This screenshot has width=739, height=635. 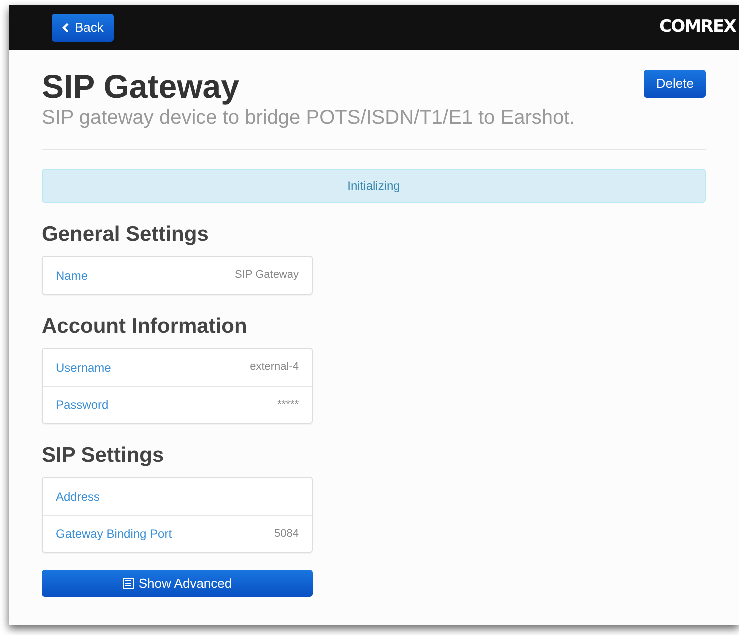 I want to click on setting-label: Name, so click(x=72, y=275).